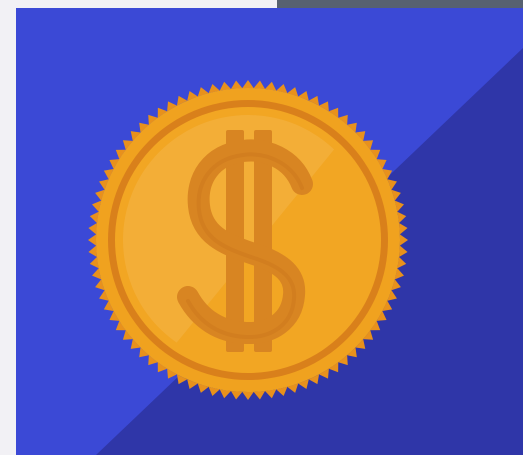 This screenshot has width=523, height=455. Describe the element at coordinates (400, 4) in the screenshot. I see `top-strip` at that location.